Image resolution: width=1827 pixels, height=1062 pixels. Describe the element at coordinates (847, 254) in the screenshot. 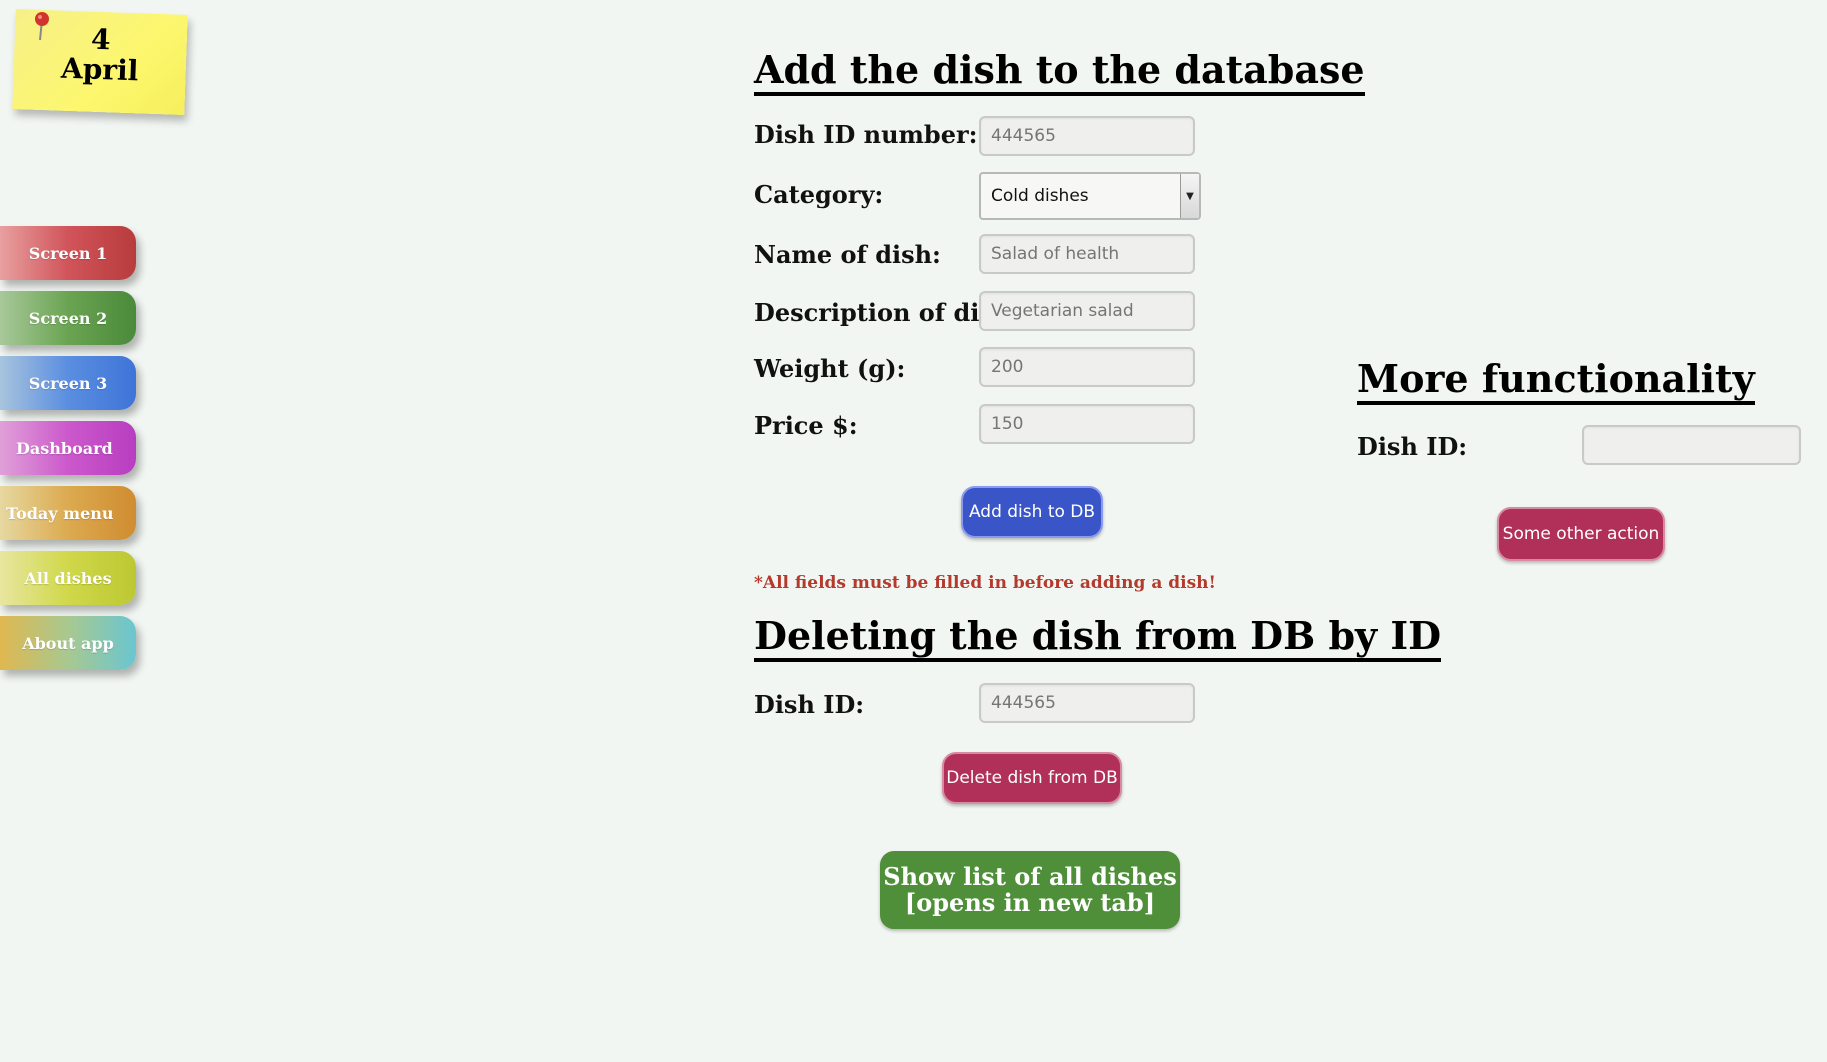

I see `dish-name-label: Name of dish:` at that location.